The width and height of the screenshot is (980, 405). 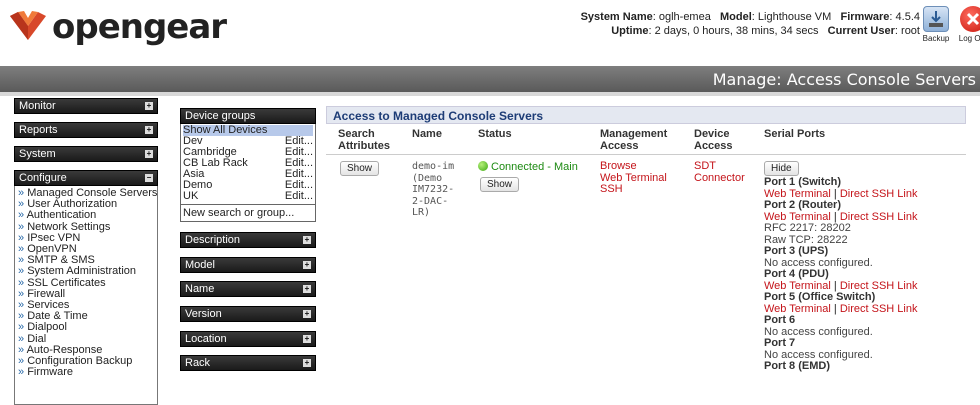 I want to click on filter-rack: Rack +, so click(x=248, y=363).